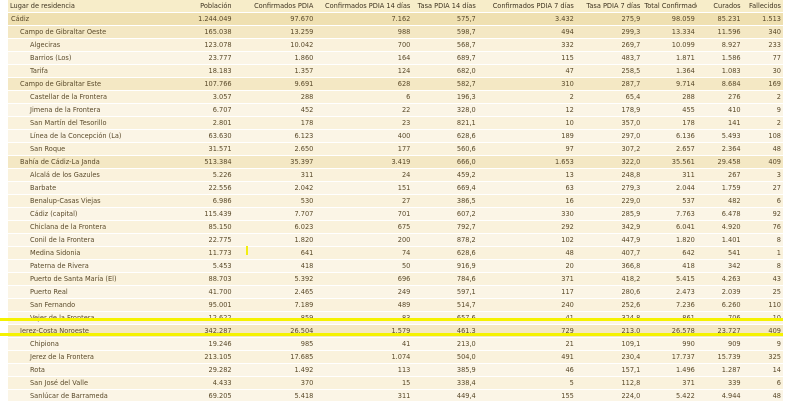  Describe the element at coordinates (445, 266) in the screenshot. I see `value-cell: 916,9` at that location.